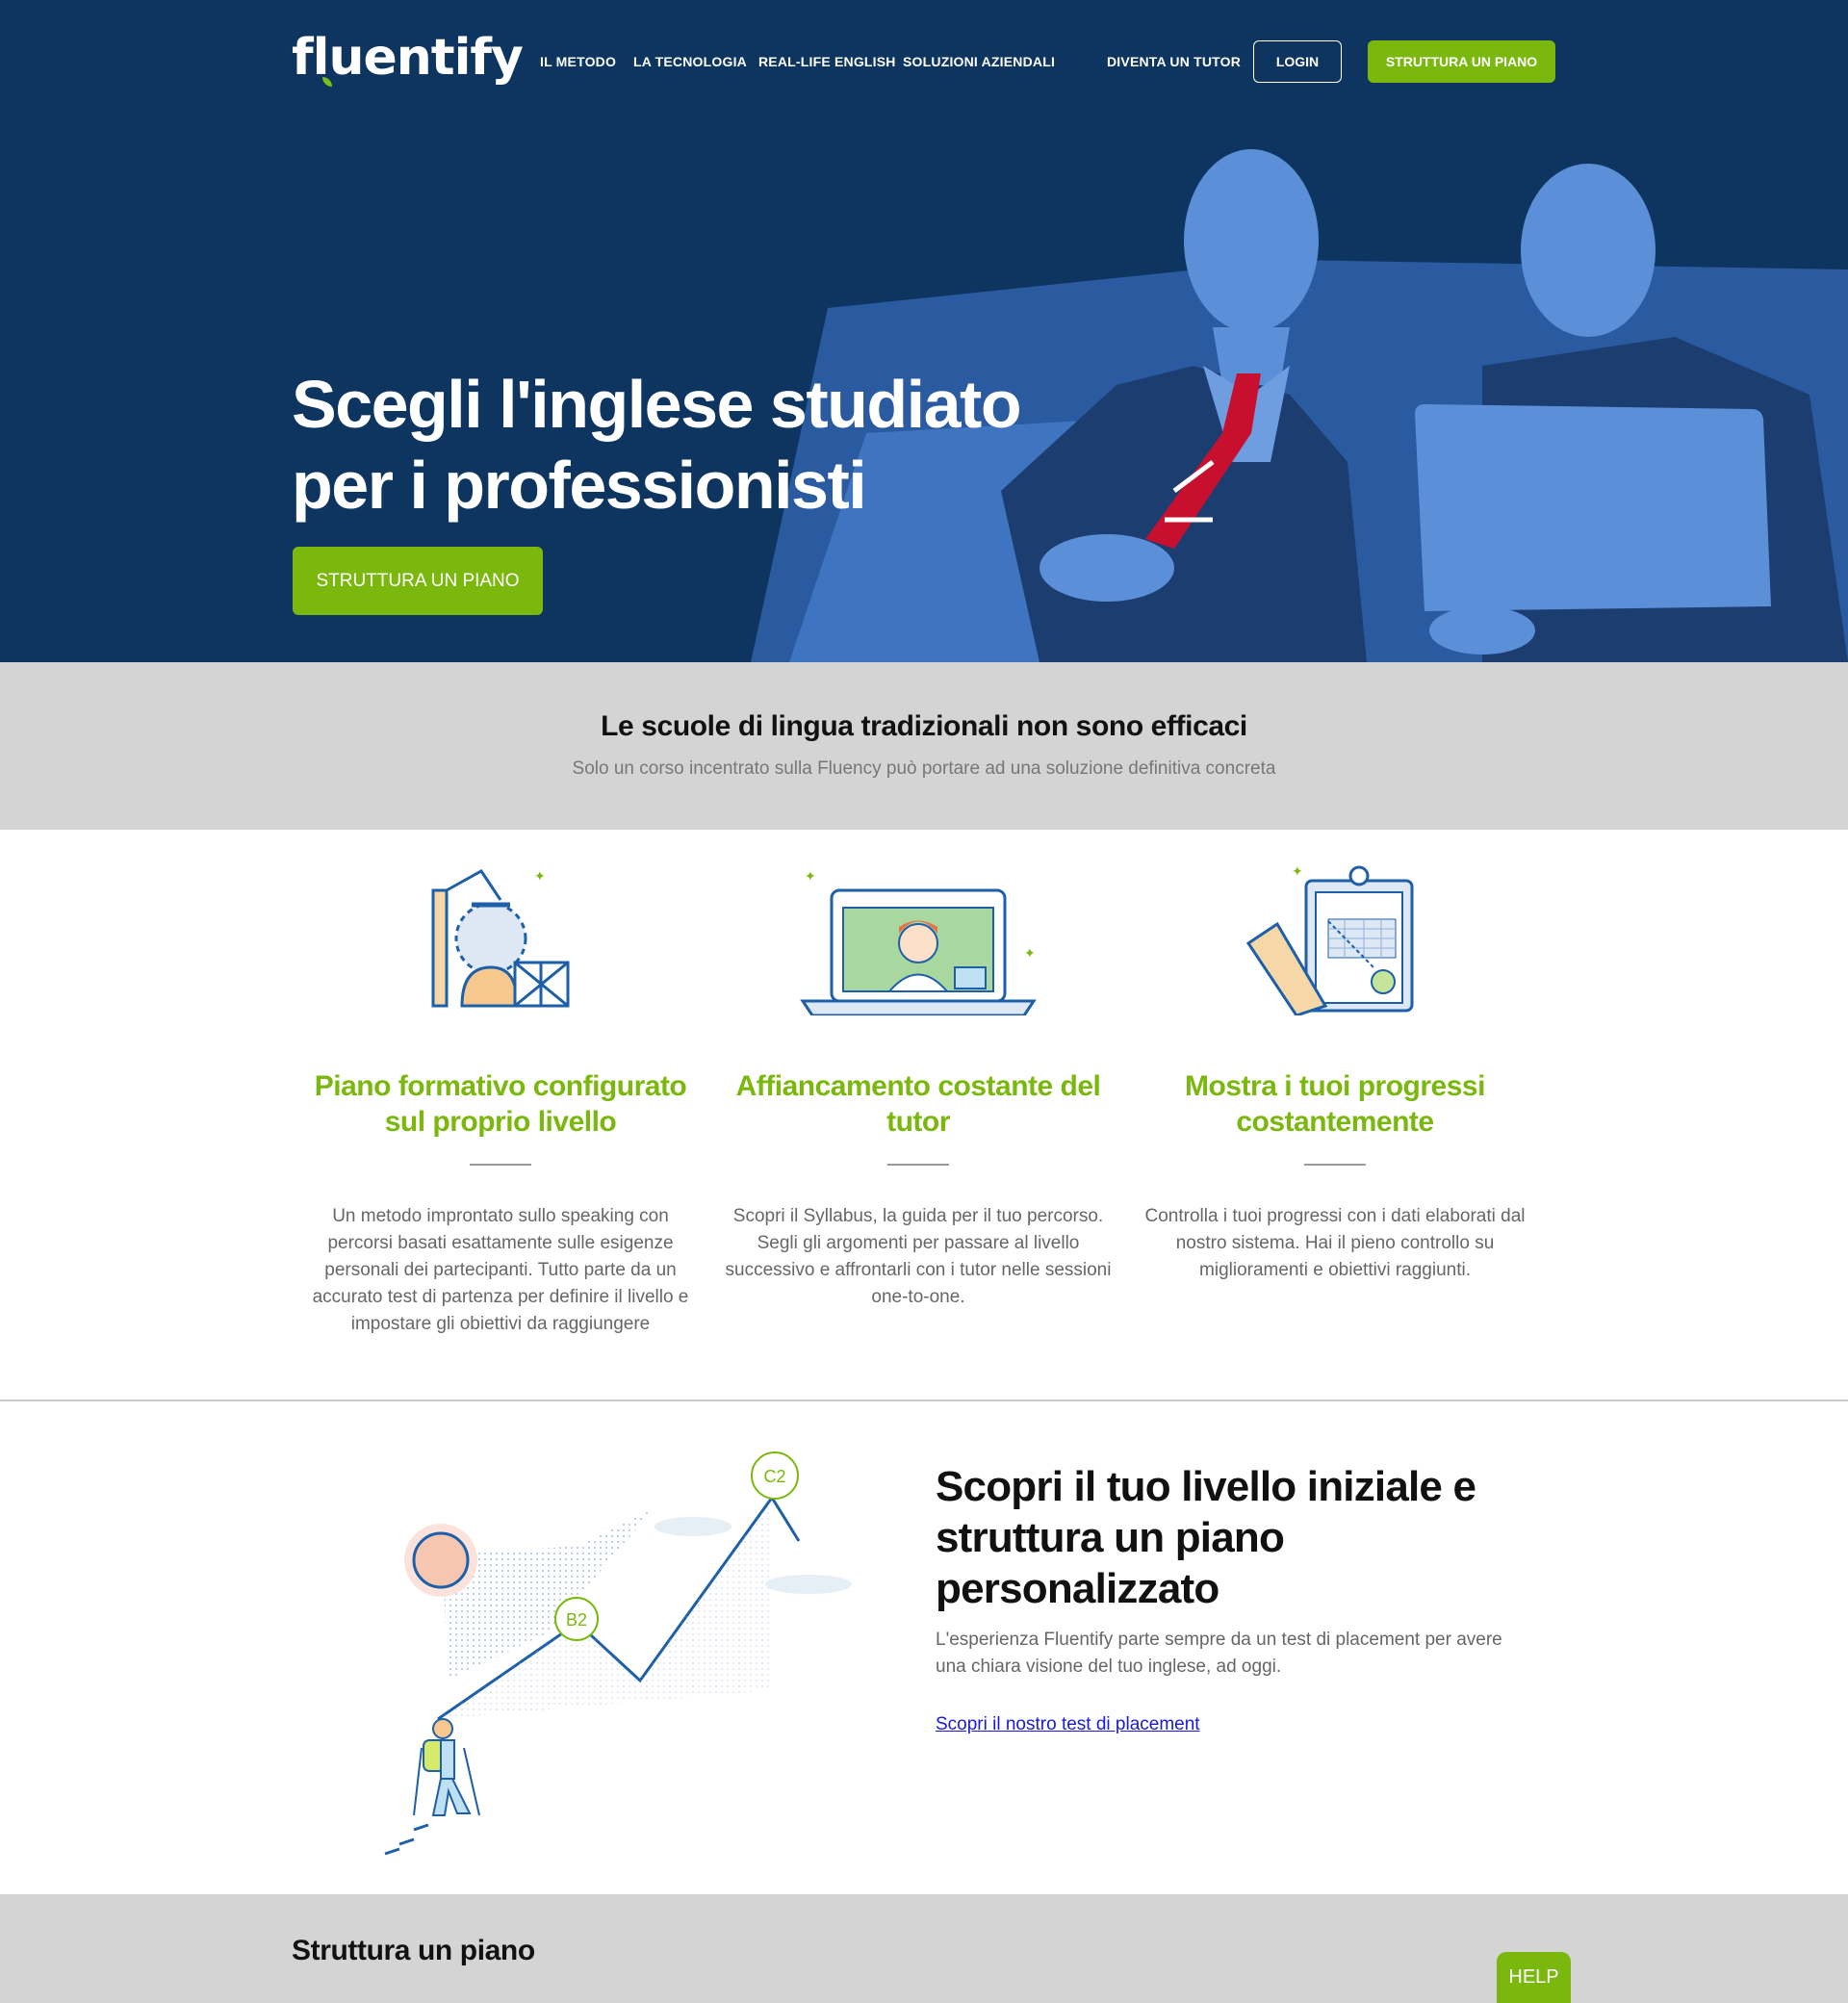 The height and width of the screenshot is (2003, 1848). Describe the element at coordinates (918, 942) in the screenshot. I see `laptop-video-call-icon: ✦ ✦` at that location.